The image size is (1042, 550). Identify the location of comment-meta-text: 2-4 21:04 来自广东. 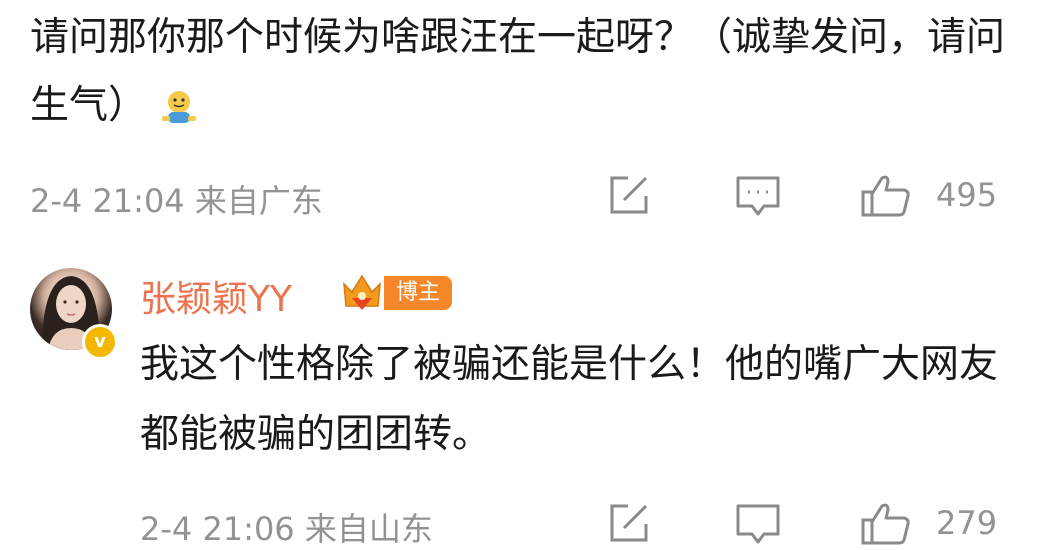
(176, 199).